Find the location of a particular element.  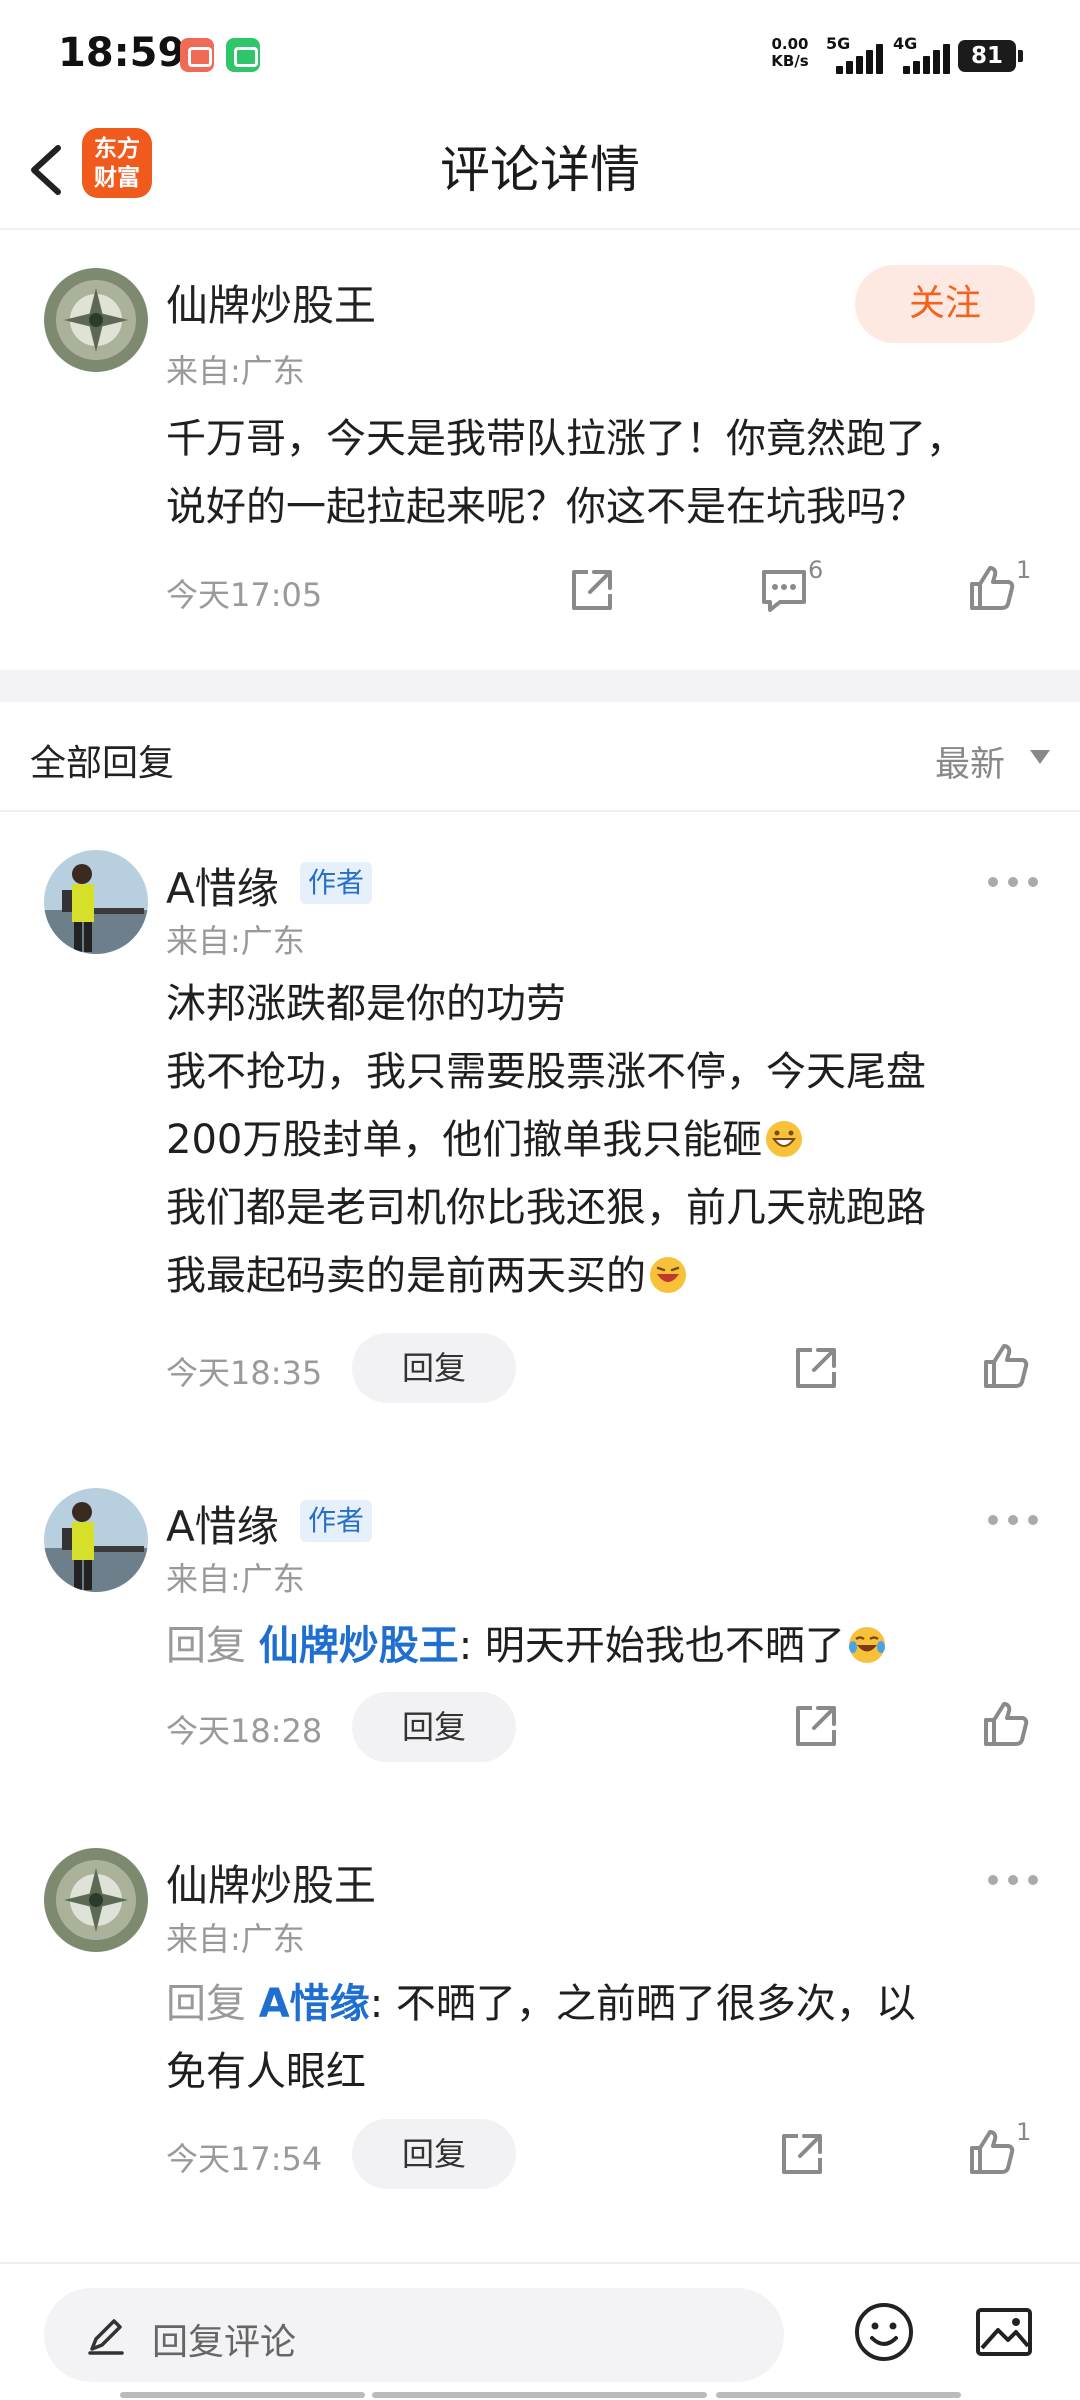

comment-content: 千万哥，今天是我带队拉涨了！你竟然跑了， 说好的一起拉起来呢？你这不是在坑我吗？ is located at coordinates (566, 473).